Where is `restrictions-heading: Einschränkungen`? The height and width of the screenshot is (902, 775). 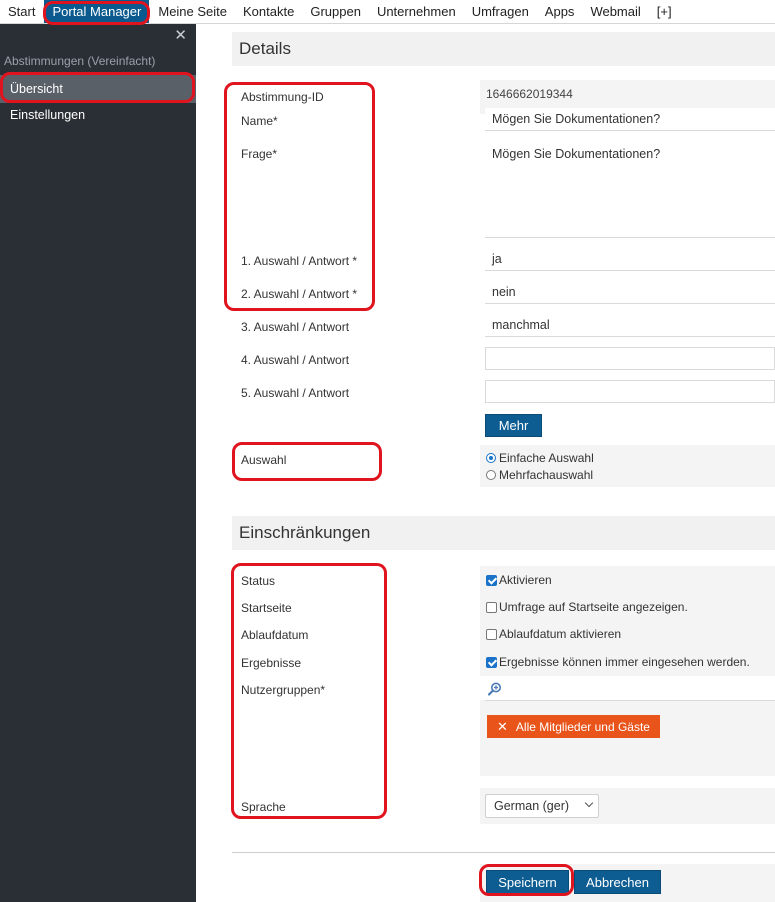 restrictions-heading: Einschränkungen is located at coordinates (503, 533).